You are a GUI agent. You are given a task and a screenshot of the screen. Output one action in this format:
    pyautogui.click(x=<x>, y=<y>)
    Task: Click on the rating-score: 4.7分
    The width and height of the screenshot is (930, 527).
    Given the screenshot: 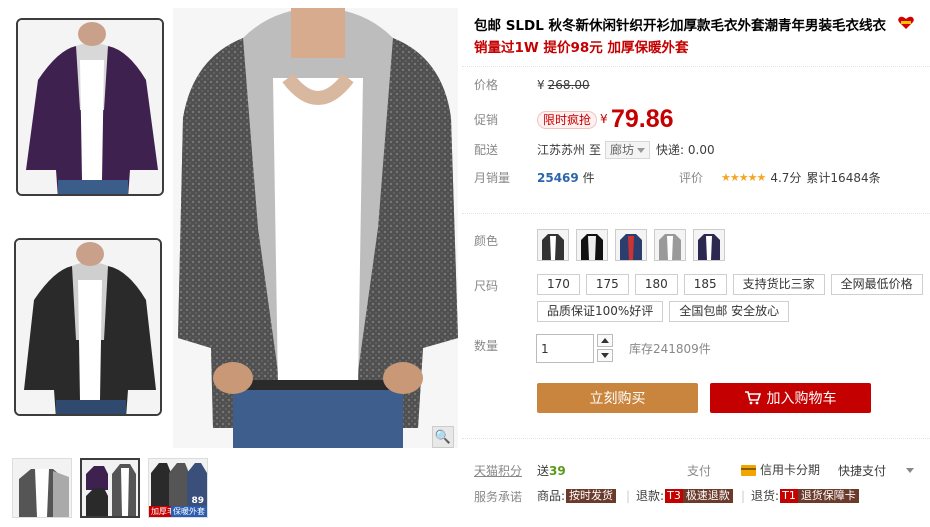 What is the action you would take?
    pyautogui.click(x=786, y=178)
    